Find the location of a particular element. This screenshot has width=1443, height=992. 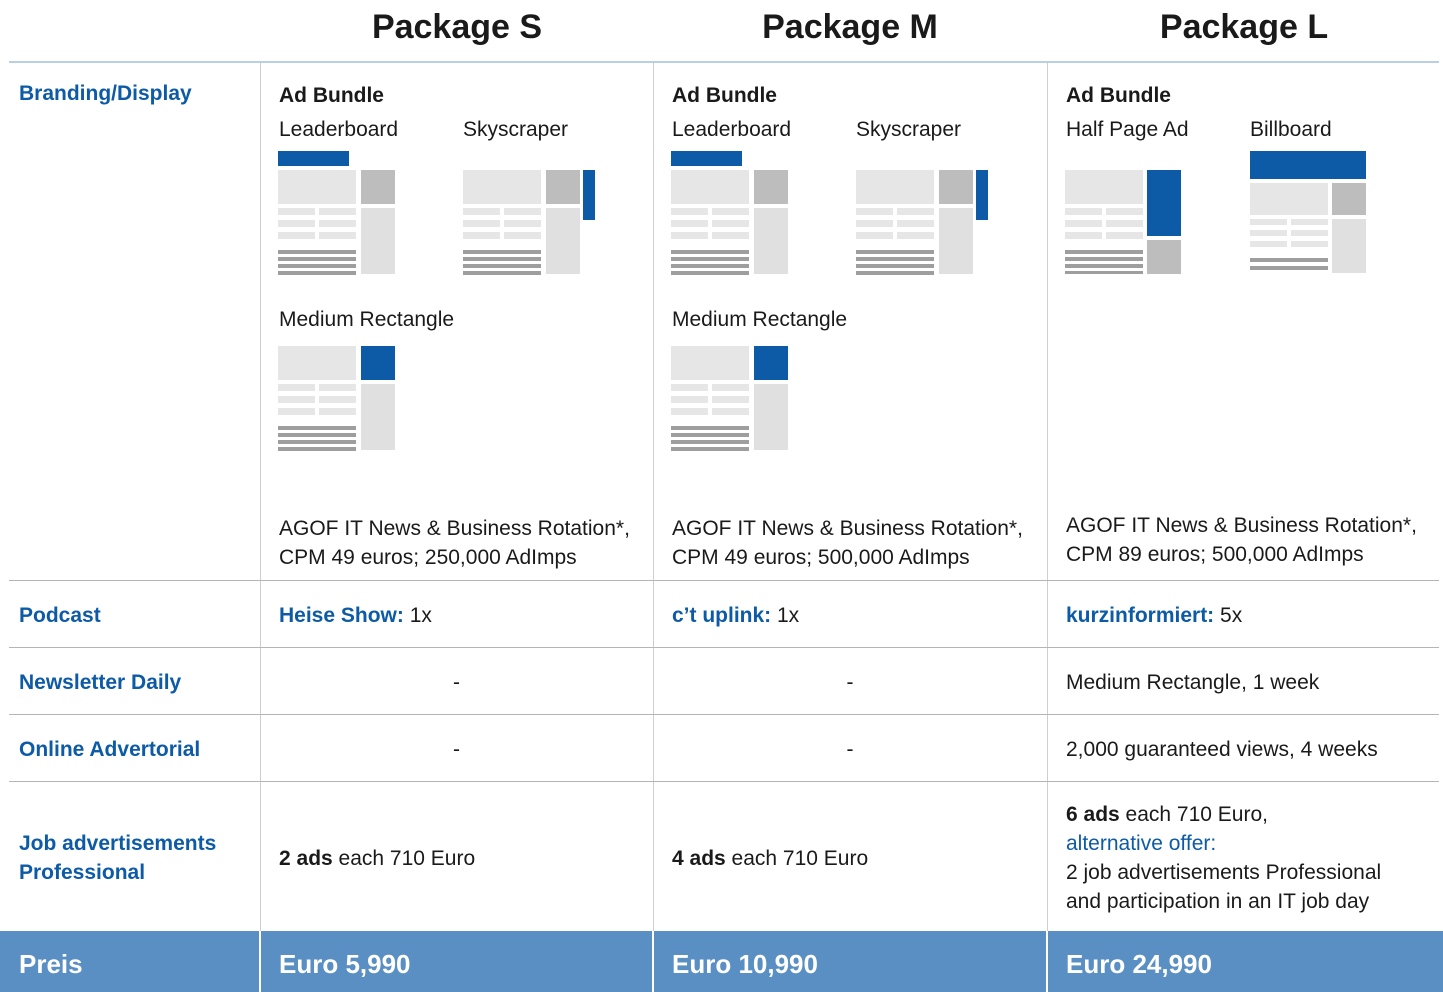

podcast-name: kurzinformiert: is located at coordinates (1140, 615).